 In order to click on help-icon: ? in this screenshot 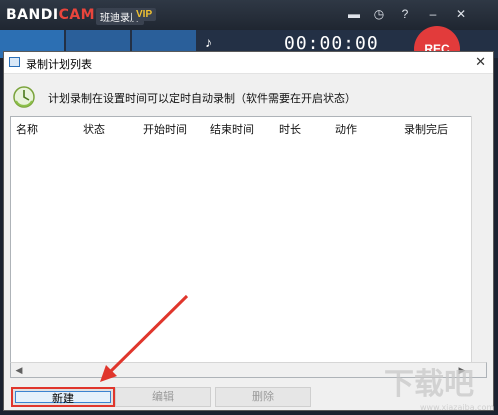, I will do `click(405, 14)`.